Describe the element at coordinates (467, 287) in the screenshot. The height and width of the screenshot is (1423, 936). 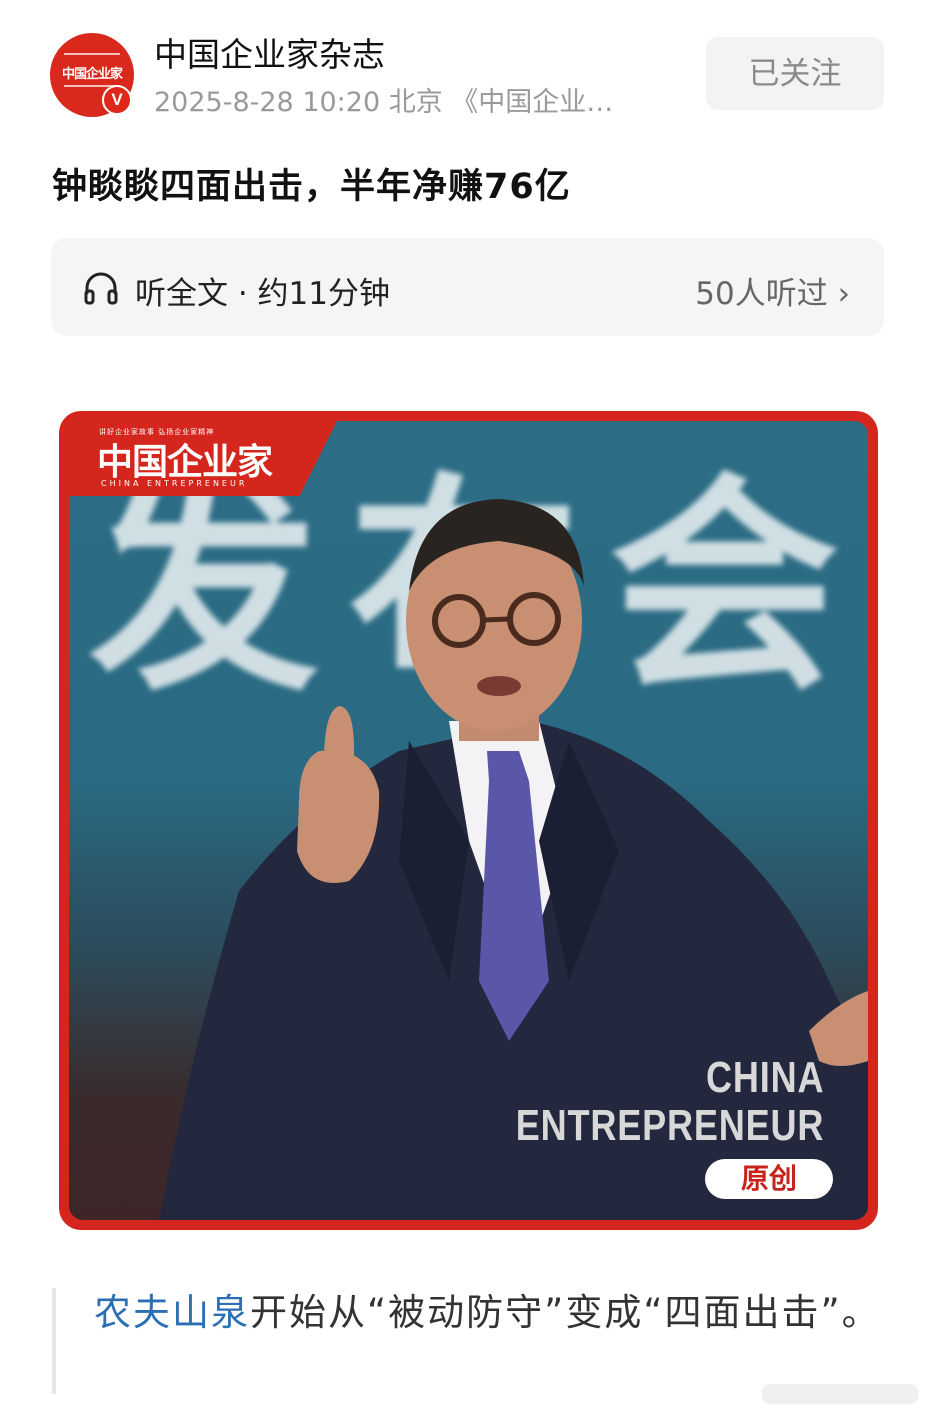
I see `listen-full-text-bar: 听全文 · 约11分钟 50人听过 ›` at that location.